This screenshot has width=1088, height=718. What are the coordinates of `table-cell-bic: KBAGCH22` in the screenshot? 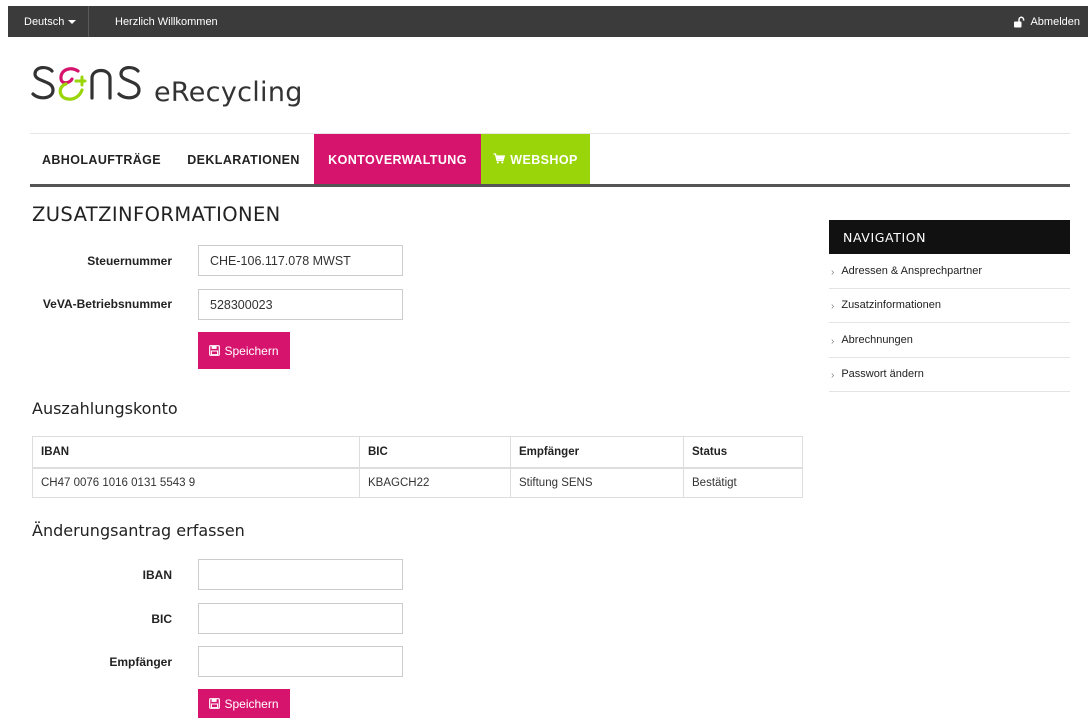 It's located at (435, 482).